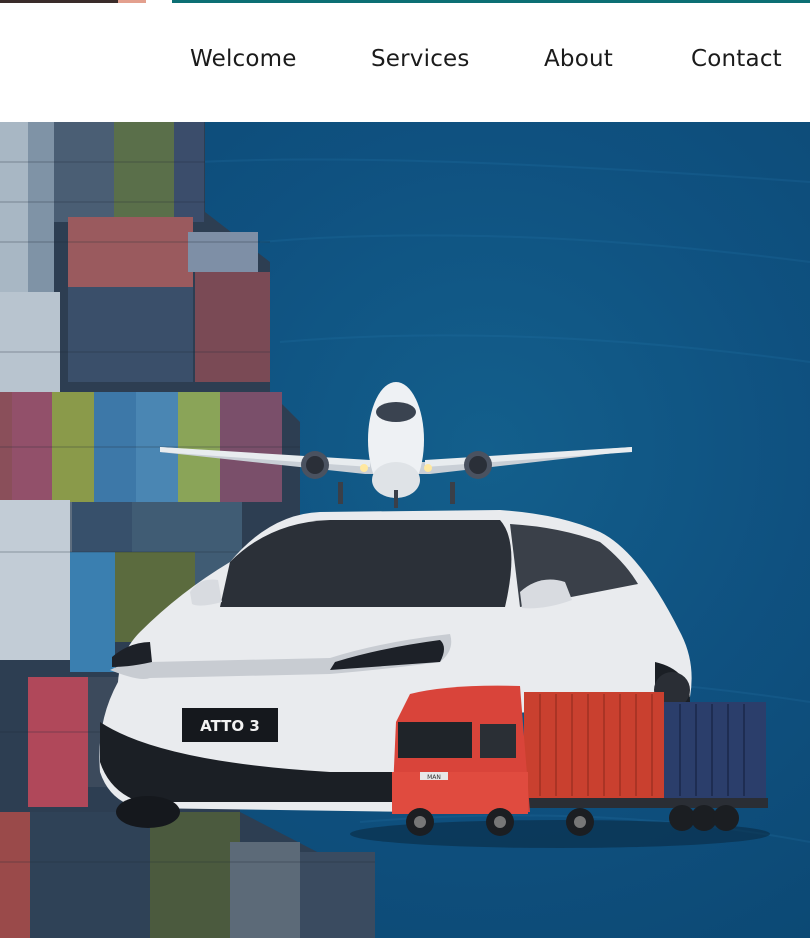  Describe the element at coordinates (243, 59) in the screenshot. I see `nav-welcome-link: Welcome` at that location.